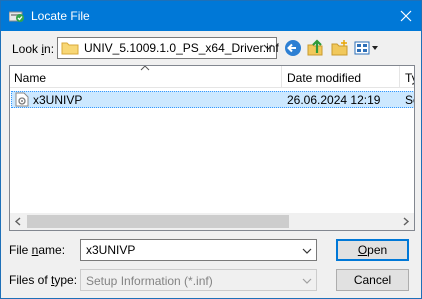  What do you see at coordinates (324, 78) in the screenshot?
I see `column-header-date-modified: Date modified` at bounding box center [324, 78].